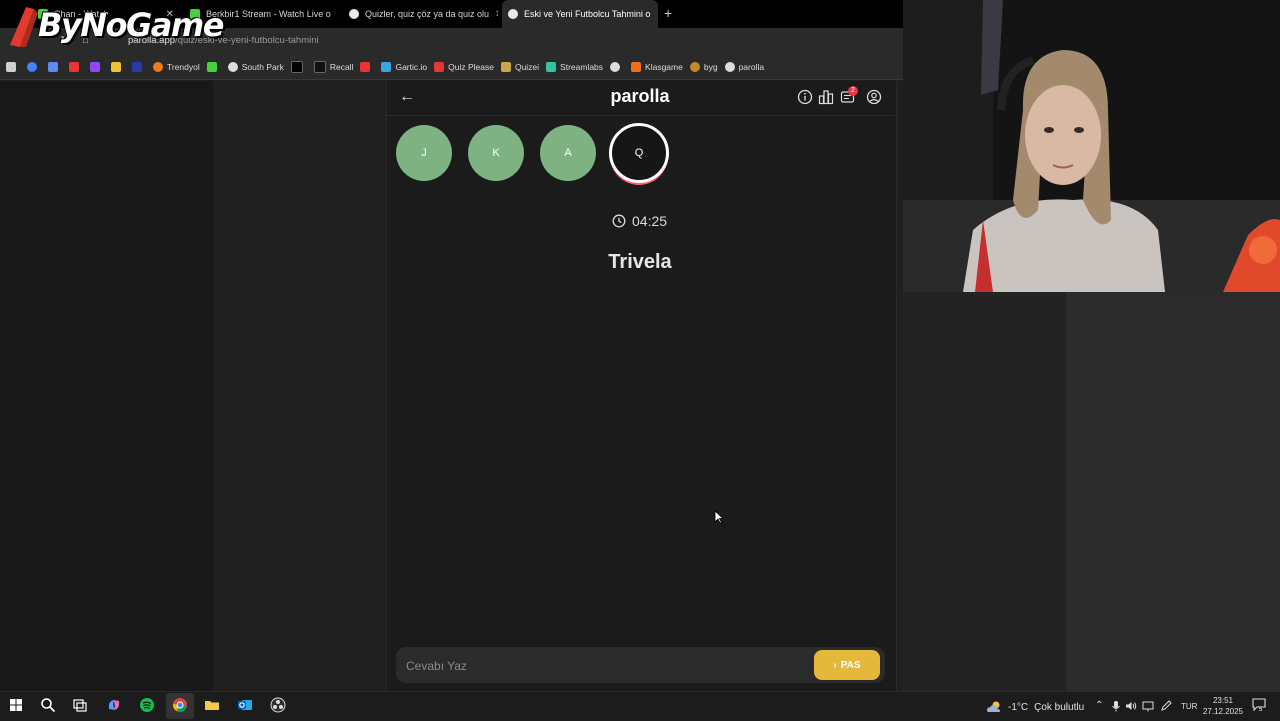 The width and height of the screenshot is (1280, 721). Describe the element at coordinates (1261, 710) in the screenshot. I see `notification-count-badge: 5` at that location.